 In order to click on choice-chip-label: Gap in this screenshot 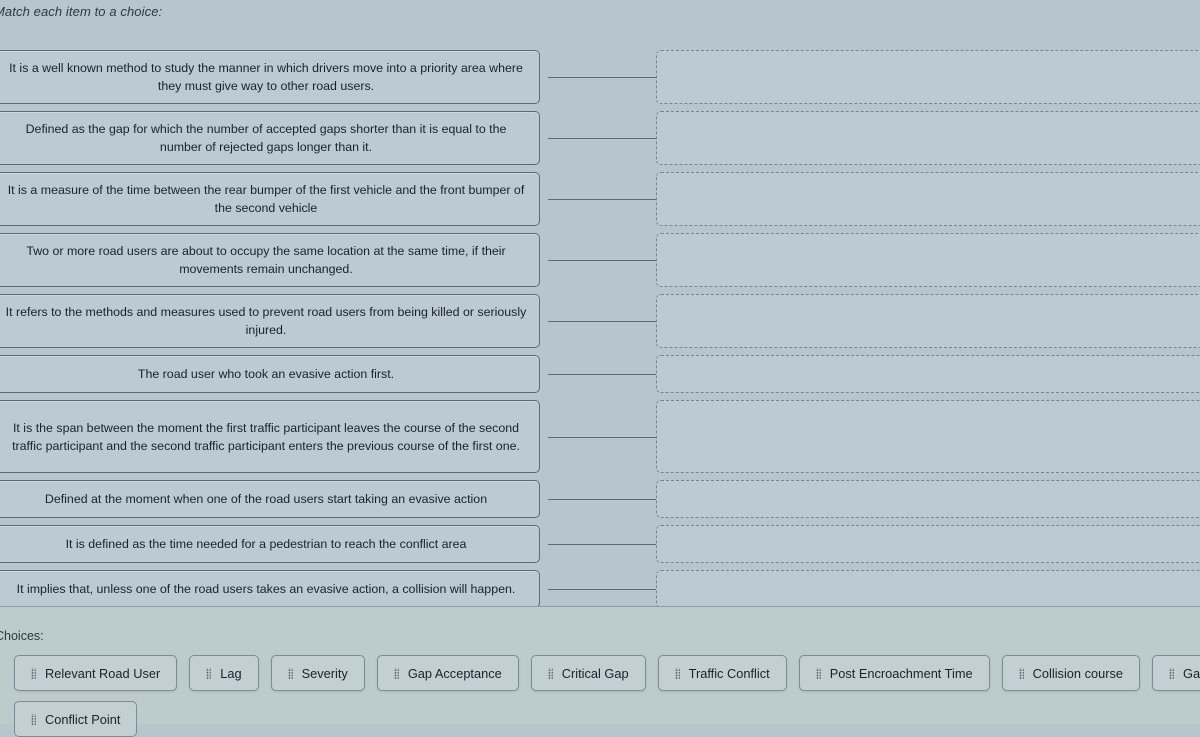, I will do `click(1191, 673)`.